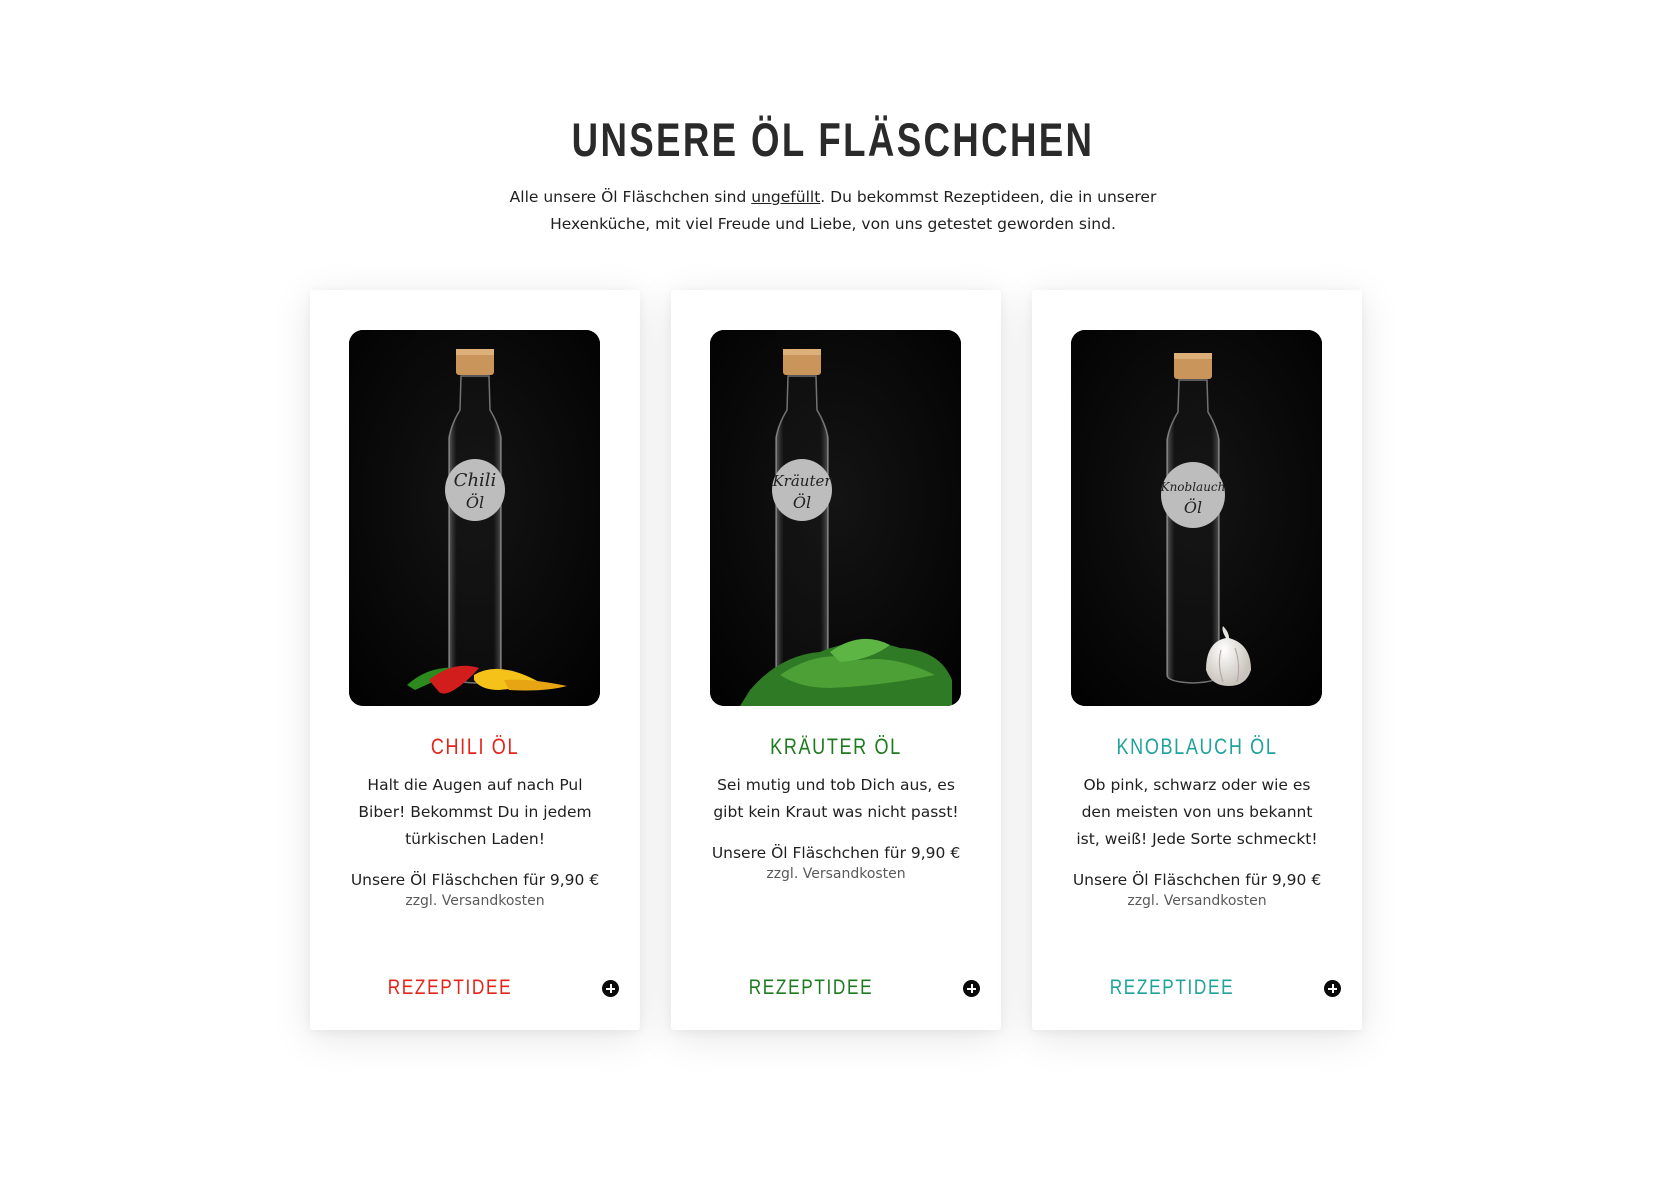 This screenshot has width=1666, height=1190. What do you see at coordinates (835, 518) in the screenshot?
I see `kraeuter-oil-photo: Kräuter Öl` at bounding box center [835, 518].